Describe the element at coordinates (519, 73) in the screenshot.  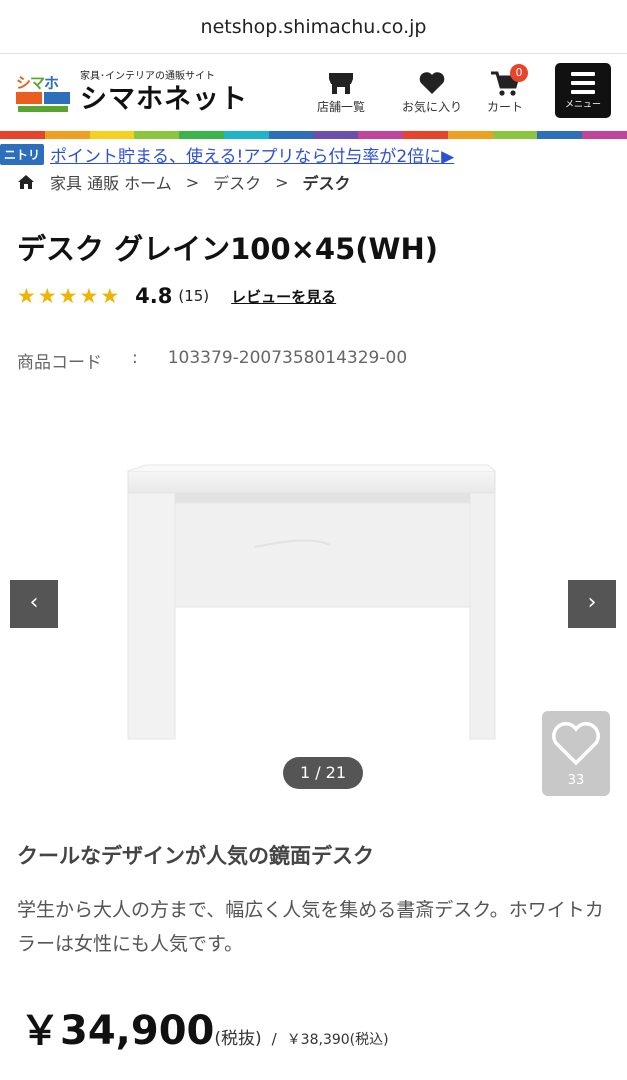
I see `cart-count-badge: 0` at that location.